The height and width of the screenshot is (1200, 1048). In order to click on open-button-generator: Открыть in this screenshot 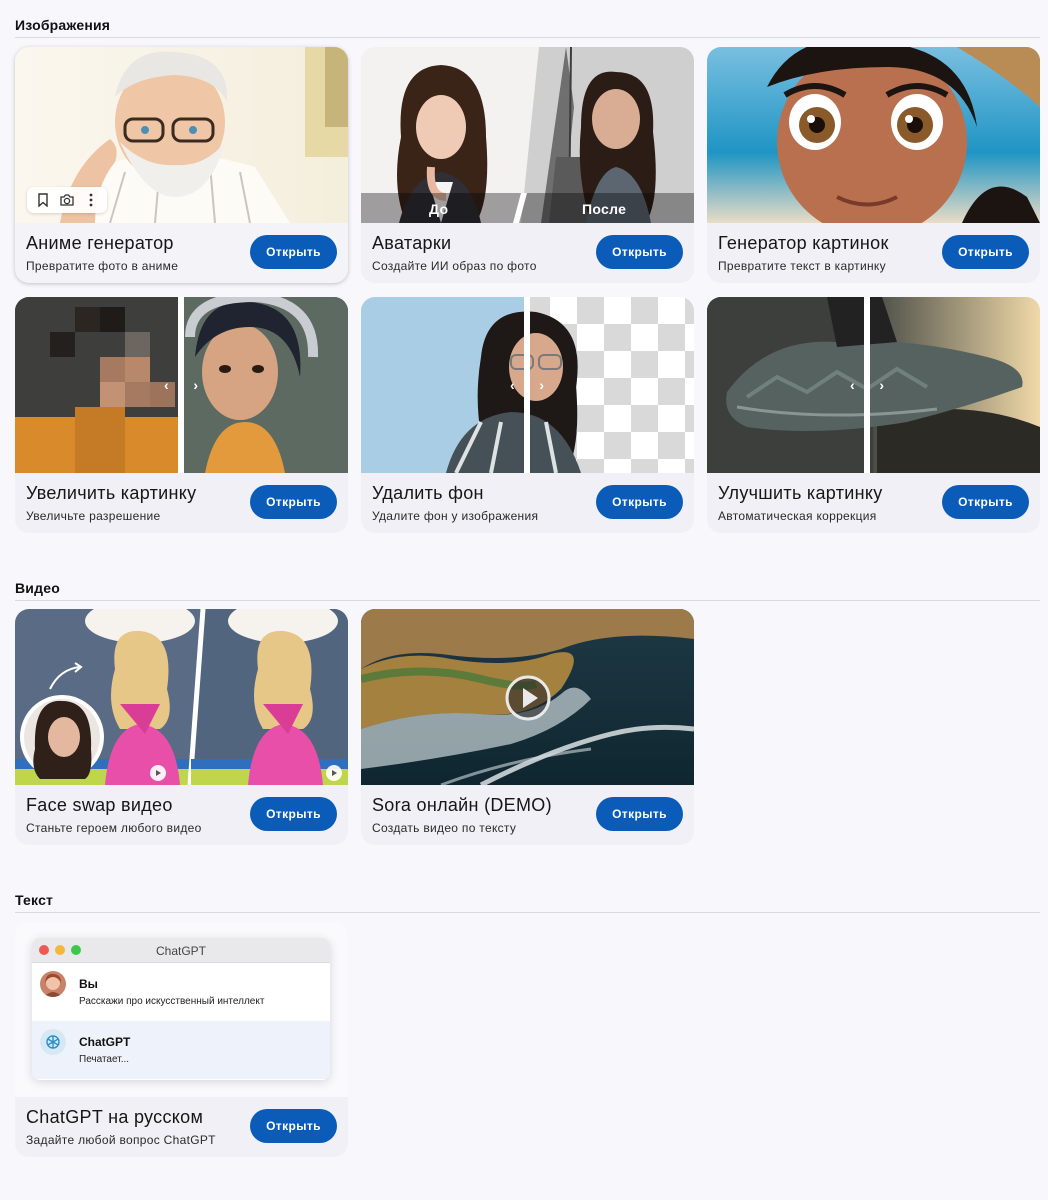, I will do `click(985, 252)`.